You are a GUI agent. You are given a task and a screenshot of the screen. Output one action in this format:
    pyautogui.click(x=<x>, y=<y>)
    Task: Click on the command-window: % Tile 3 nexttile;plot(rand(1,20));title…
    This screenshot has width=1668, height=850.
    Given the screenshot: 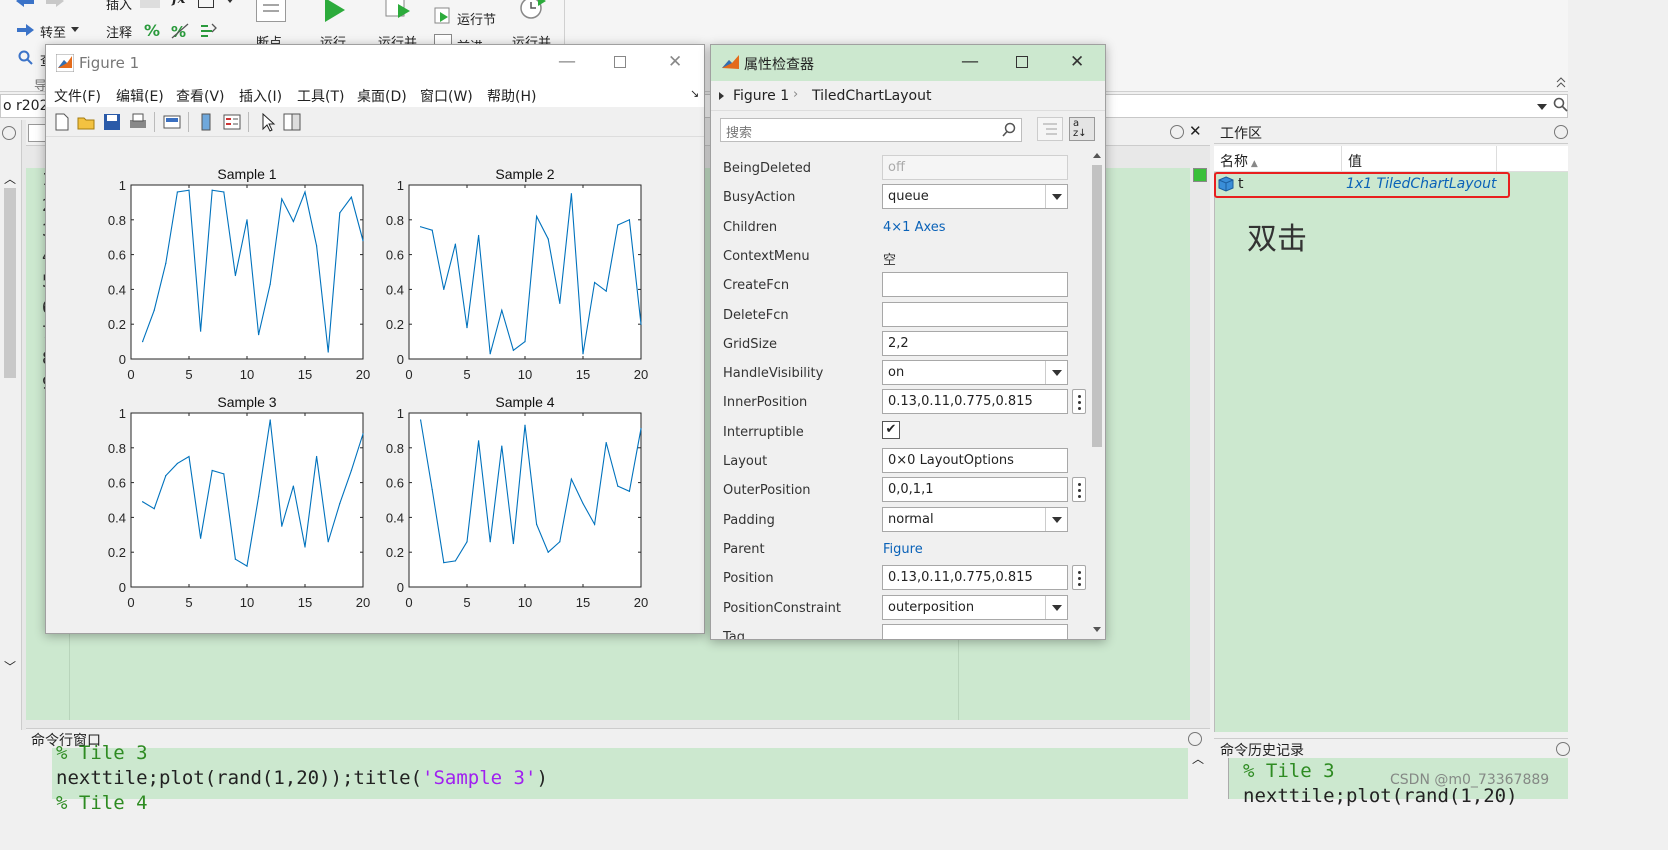 What is the action you would take?
    pyautogui.click(x=620, y=778)
    